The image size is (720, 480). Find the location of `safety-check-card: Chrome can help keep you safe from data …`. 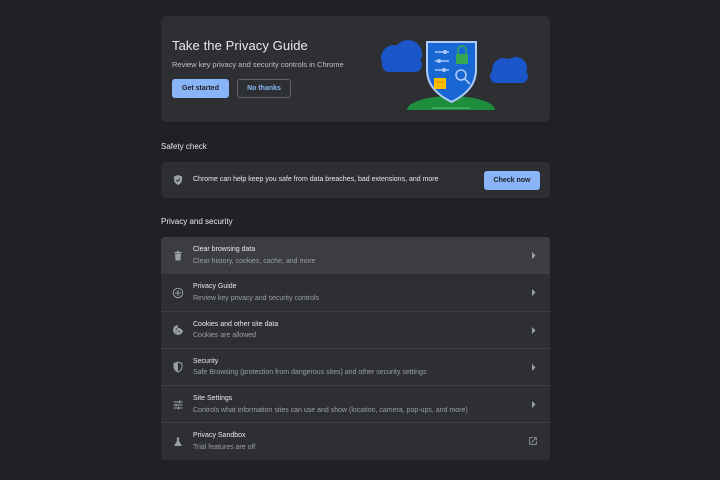

safety-check-card: Chrome can help keep you safe from data … is located at coordinates (355, 180).